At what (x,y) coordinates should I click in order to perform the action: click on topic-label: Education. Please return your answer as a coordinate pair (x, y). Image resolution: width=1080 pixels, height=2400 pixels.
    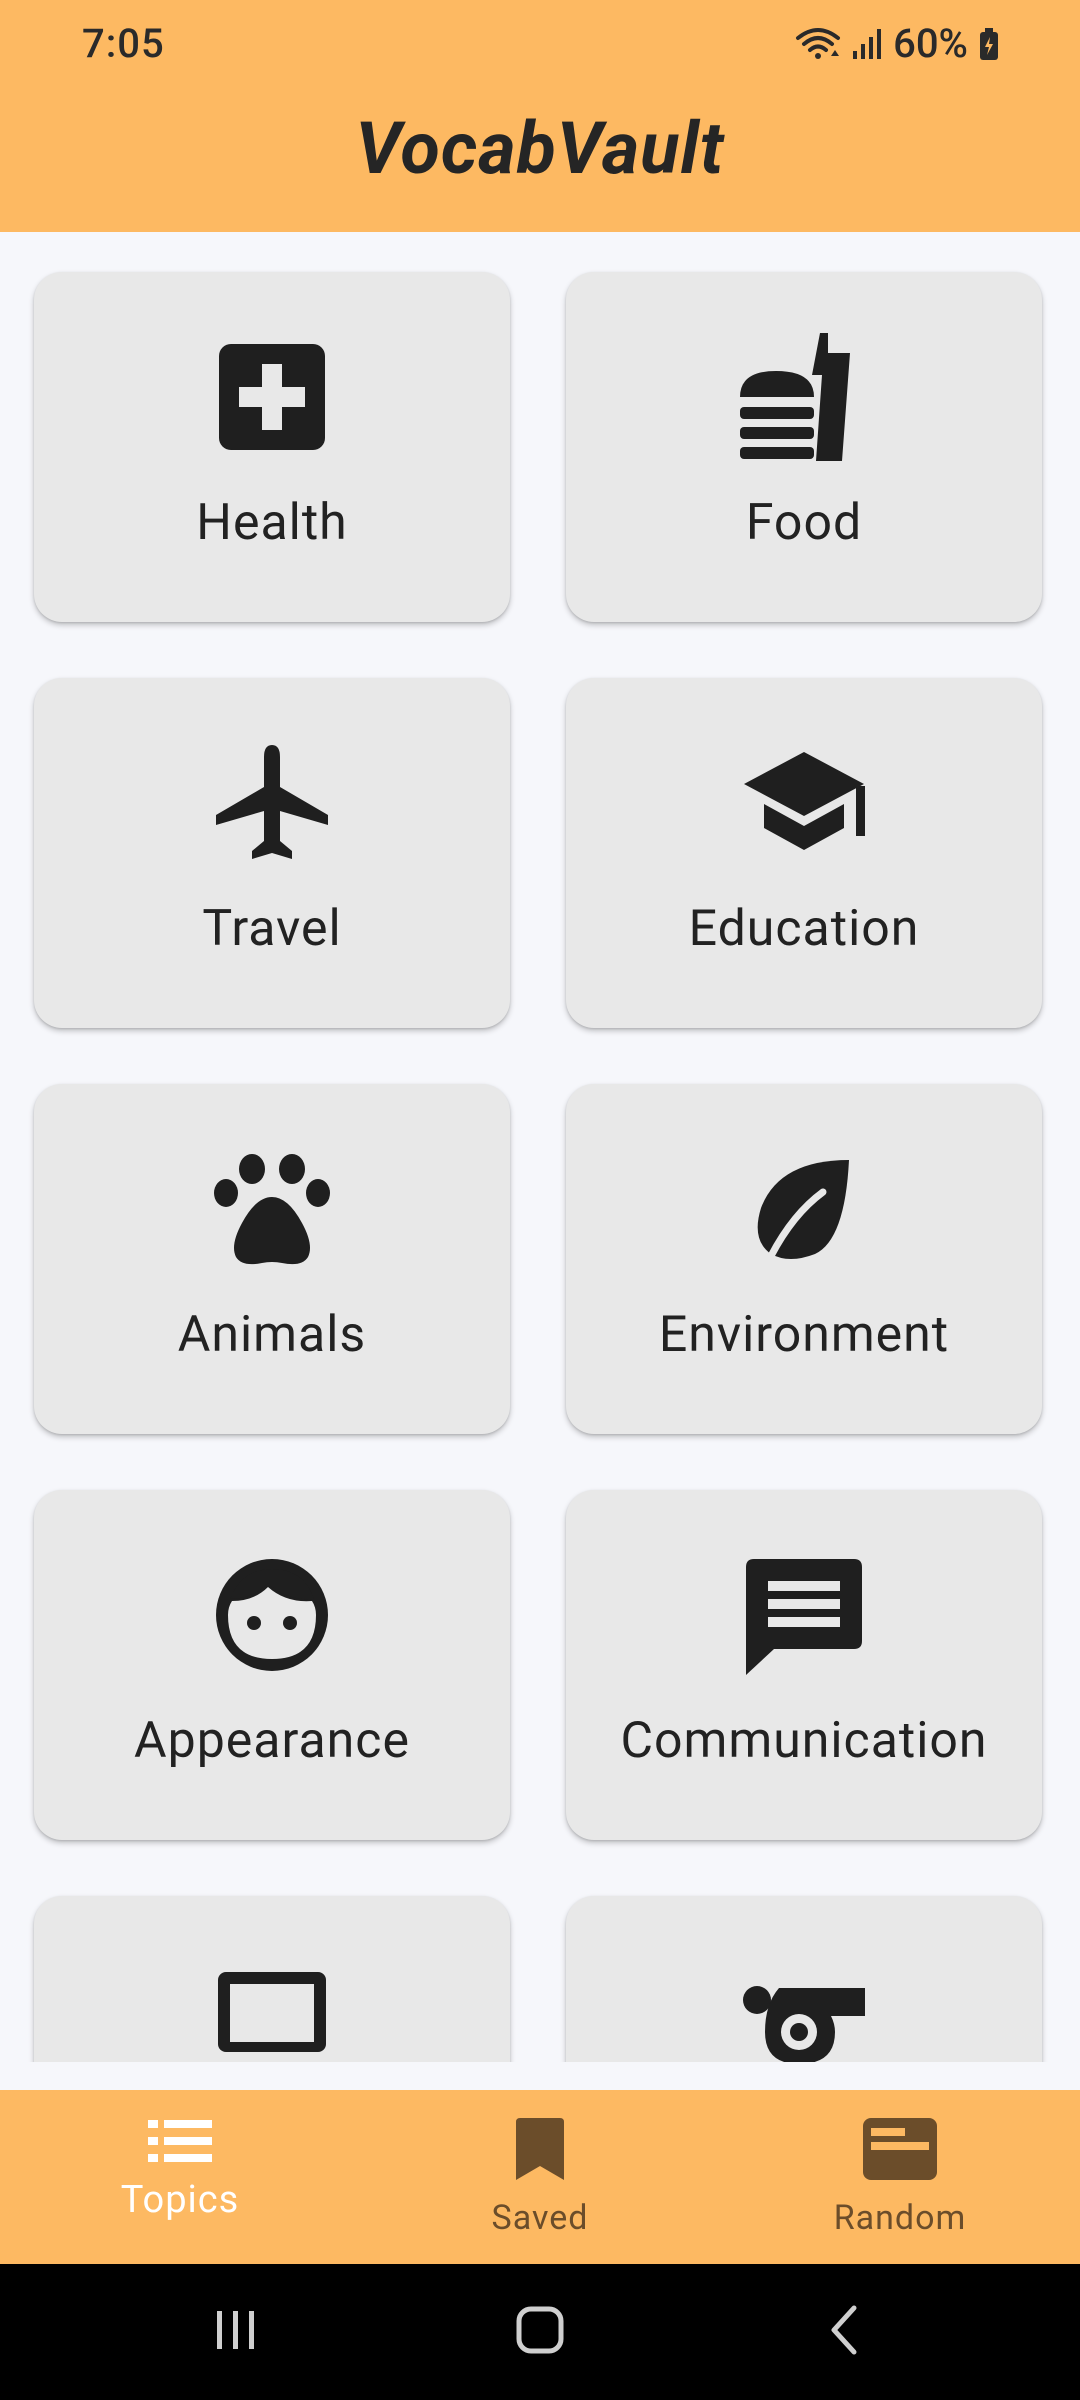
    Looking at the image, I should click on (804, 929).